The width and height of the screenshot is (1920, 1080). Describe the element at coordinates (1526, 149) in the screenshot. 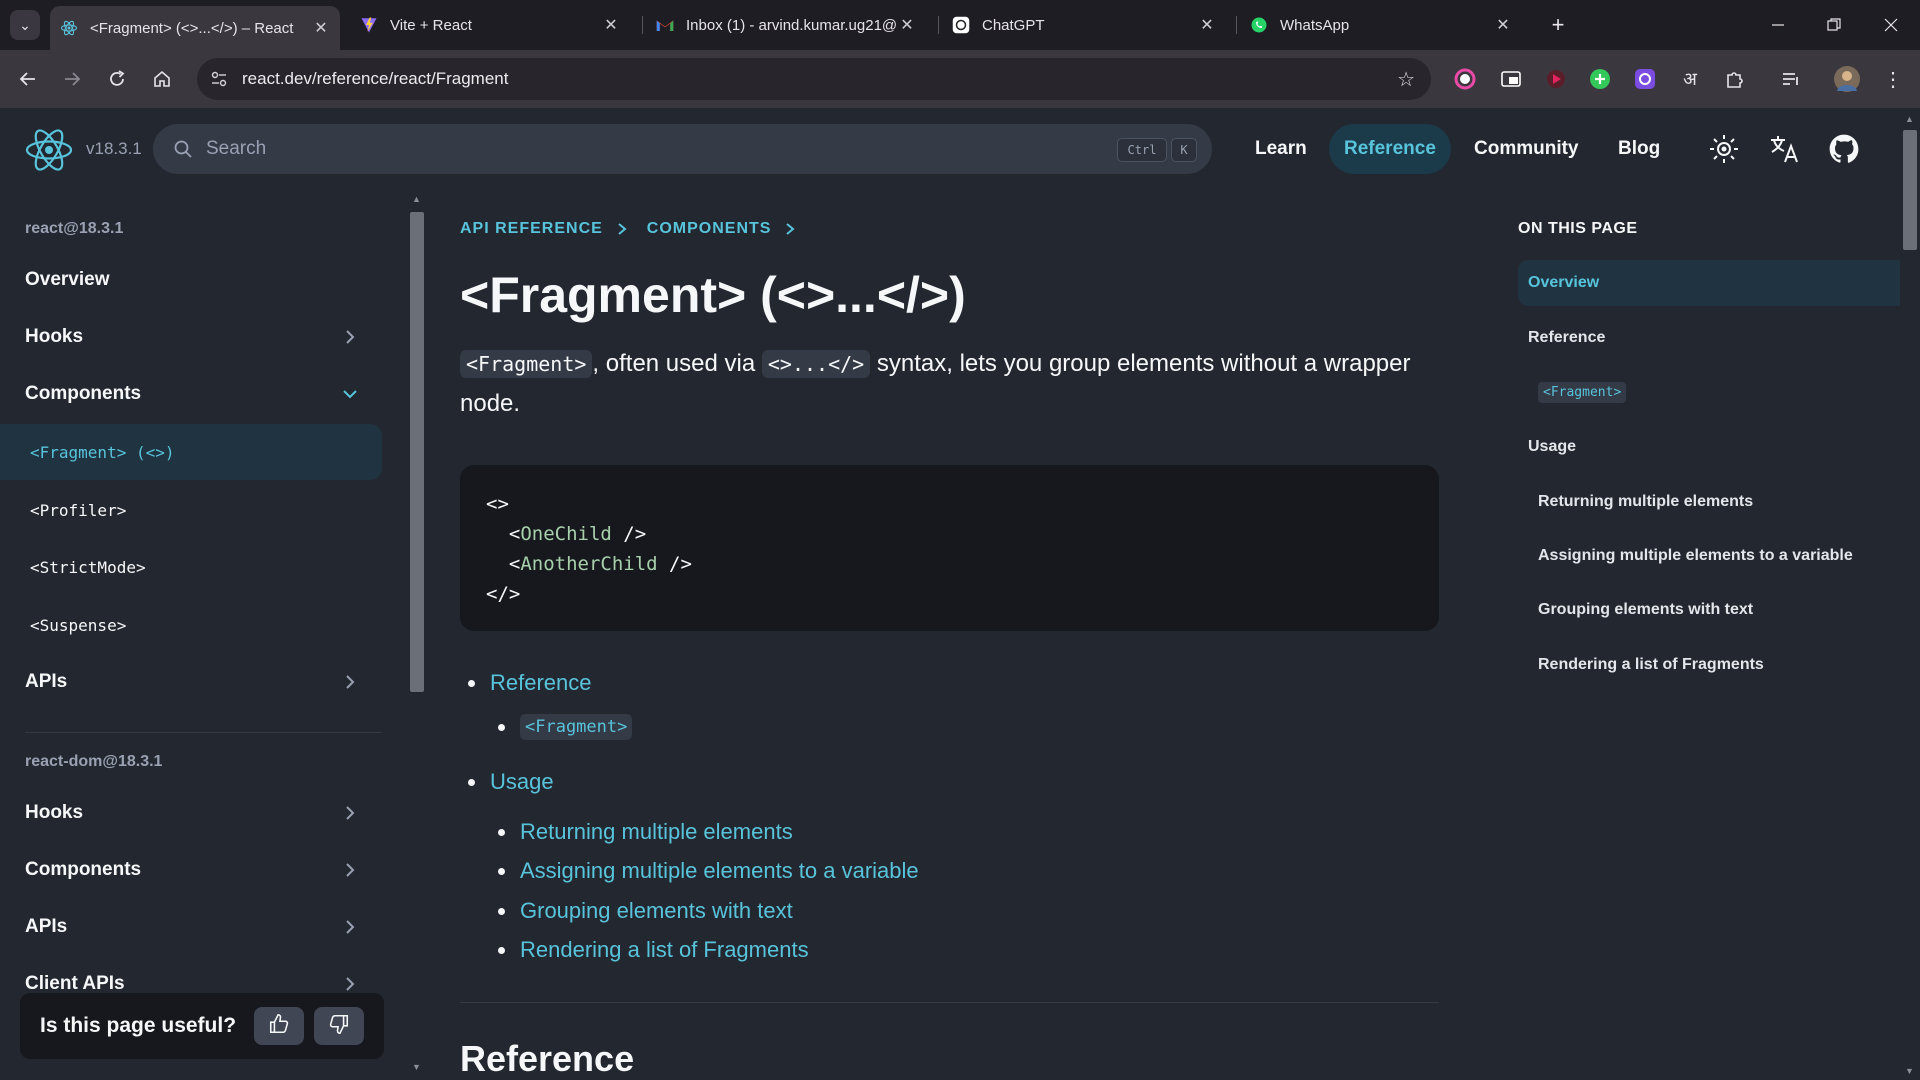

I see `nav-community: Community` at that location.